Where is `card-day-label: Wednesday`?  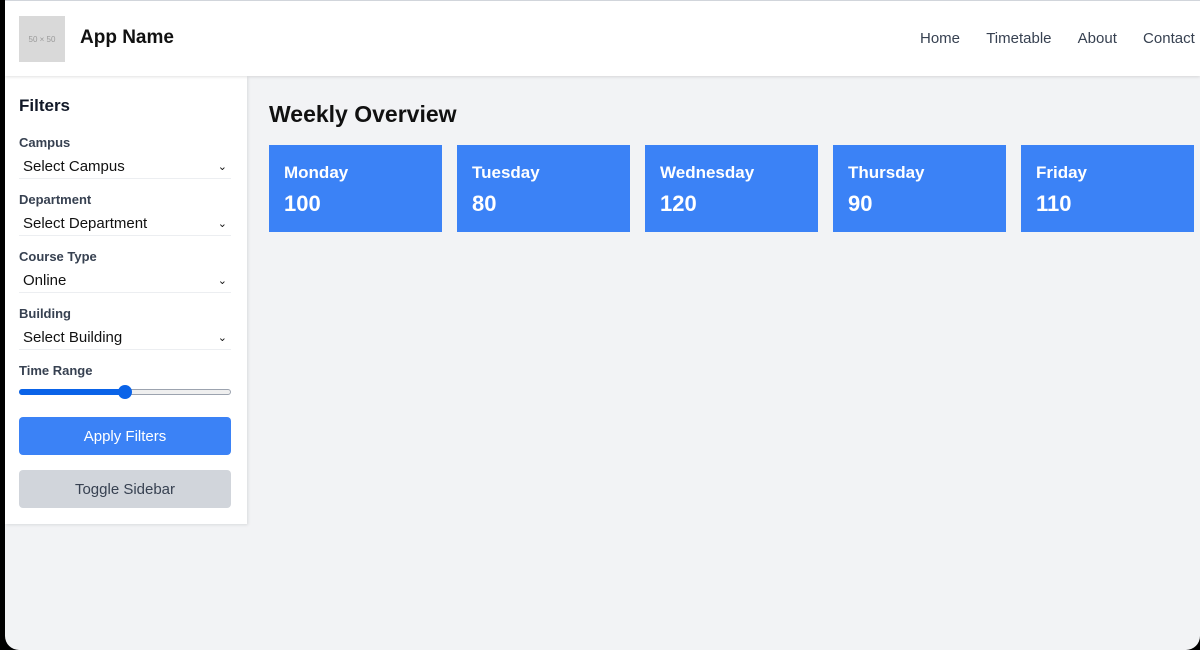 card-day-label: Wednesday is located at coordinates (707, 172).